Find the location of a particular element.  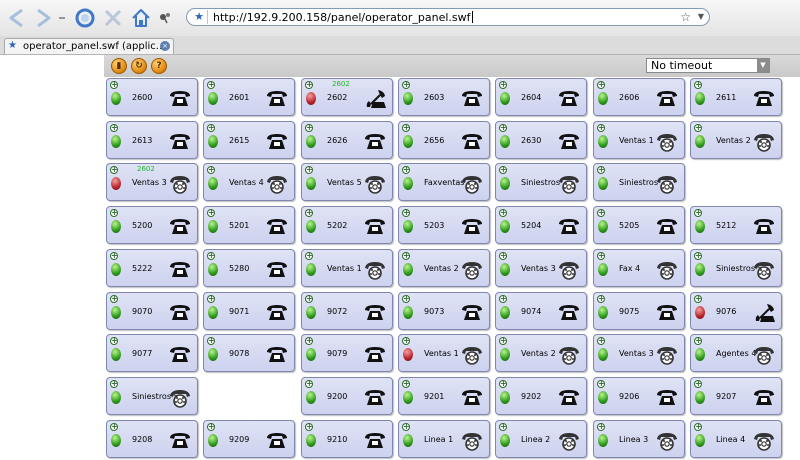

extension-card: +5202 is located at coordinates (347, 225).